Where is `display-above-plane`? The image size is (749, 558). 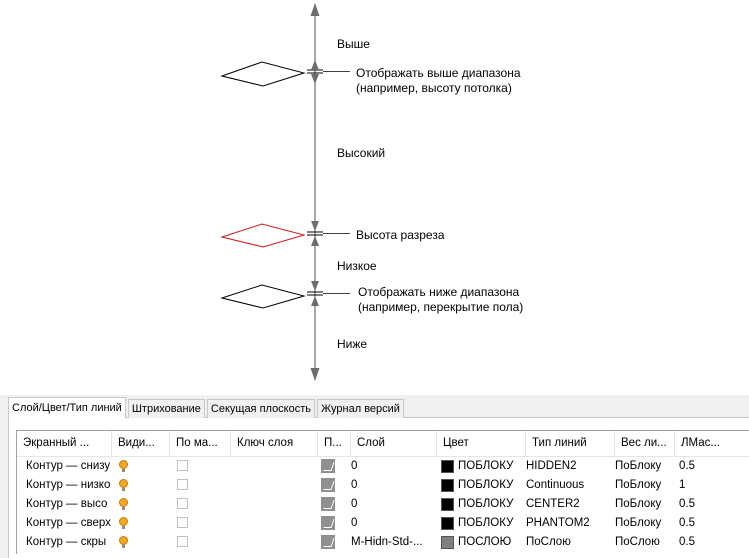
display-above-plane is located at coordinates (263, 74).